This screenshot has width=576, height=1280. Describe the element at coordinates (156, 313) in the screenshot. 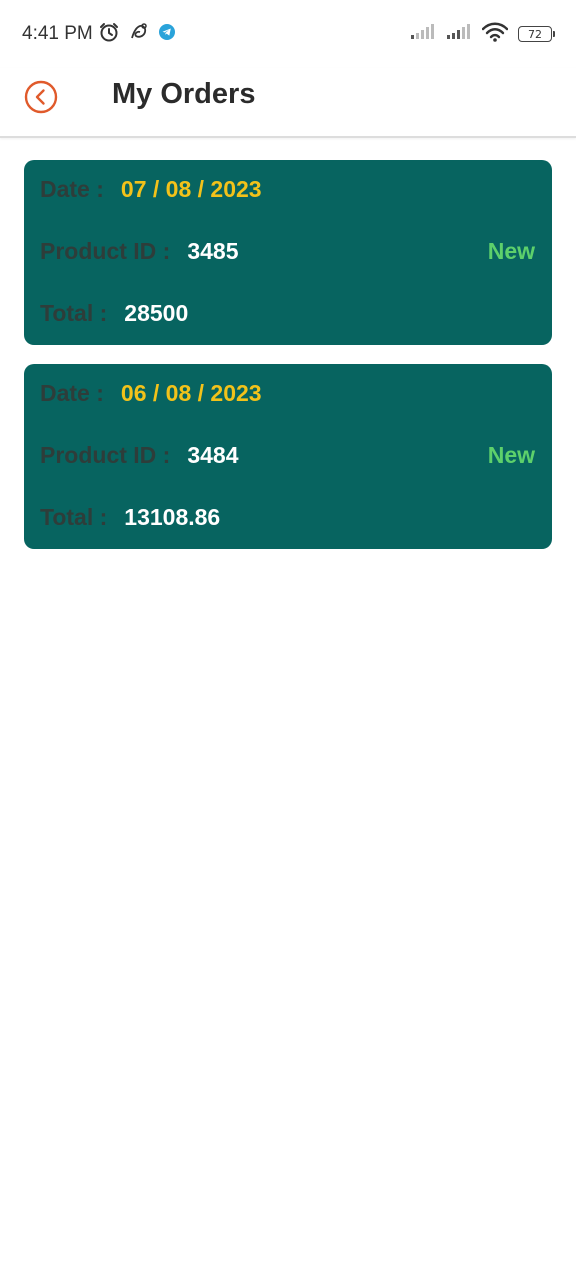

I see `total-value: 28500` at that location.